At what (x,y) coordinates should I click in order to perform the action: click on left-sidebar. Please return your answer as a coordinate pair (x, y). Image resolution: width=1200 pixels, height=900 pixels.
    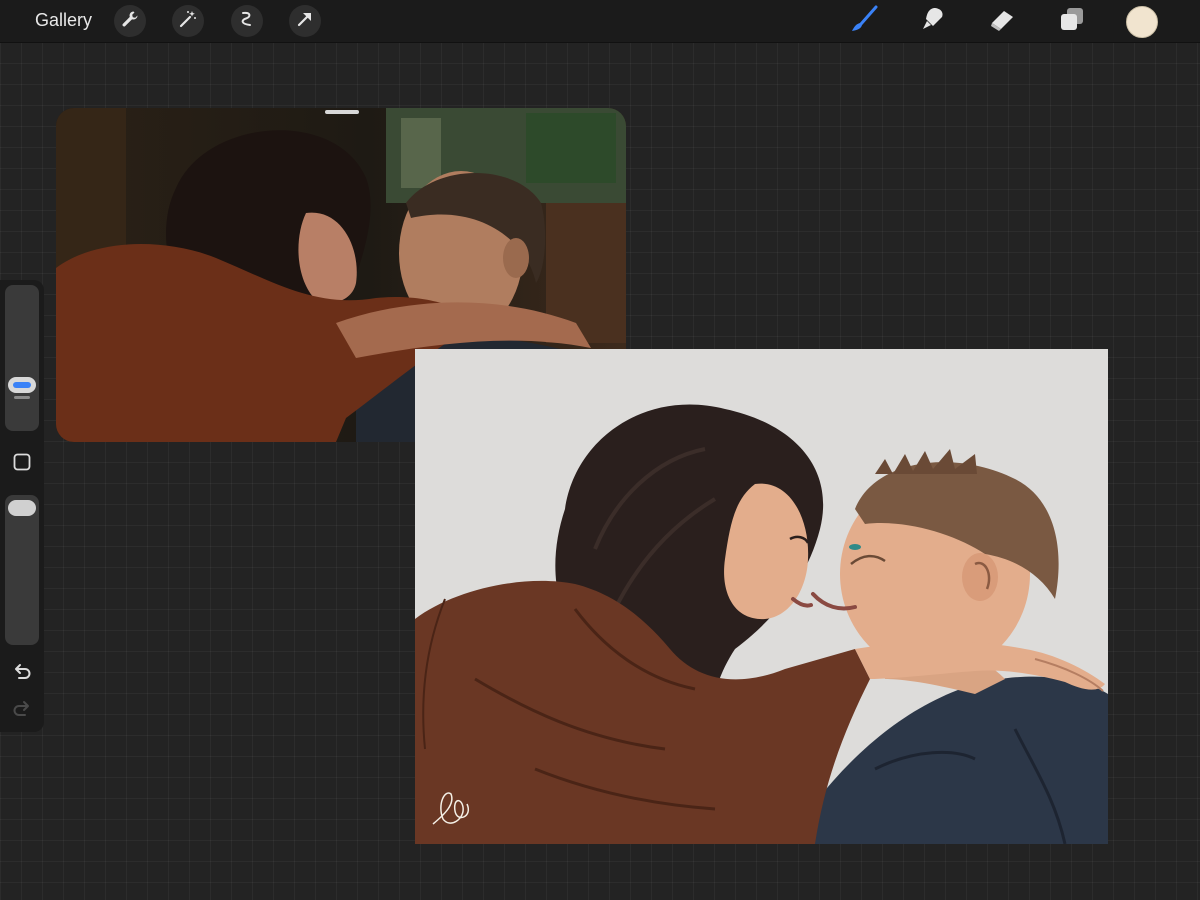
    Looking at the image, I should click on (22, 506).